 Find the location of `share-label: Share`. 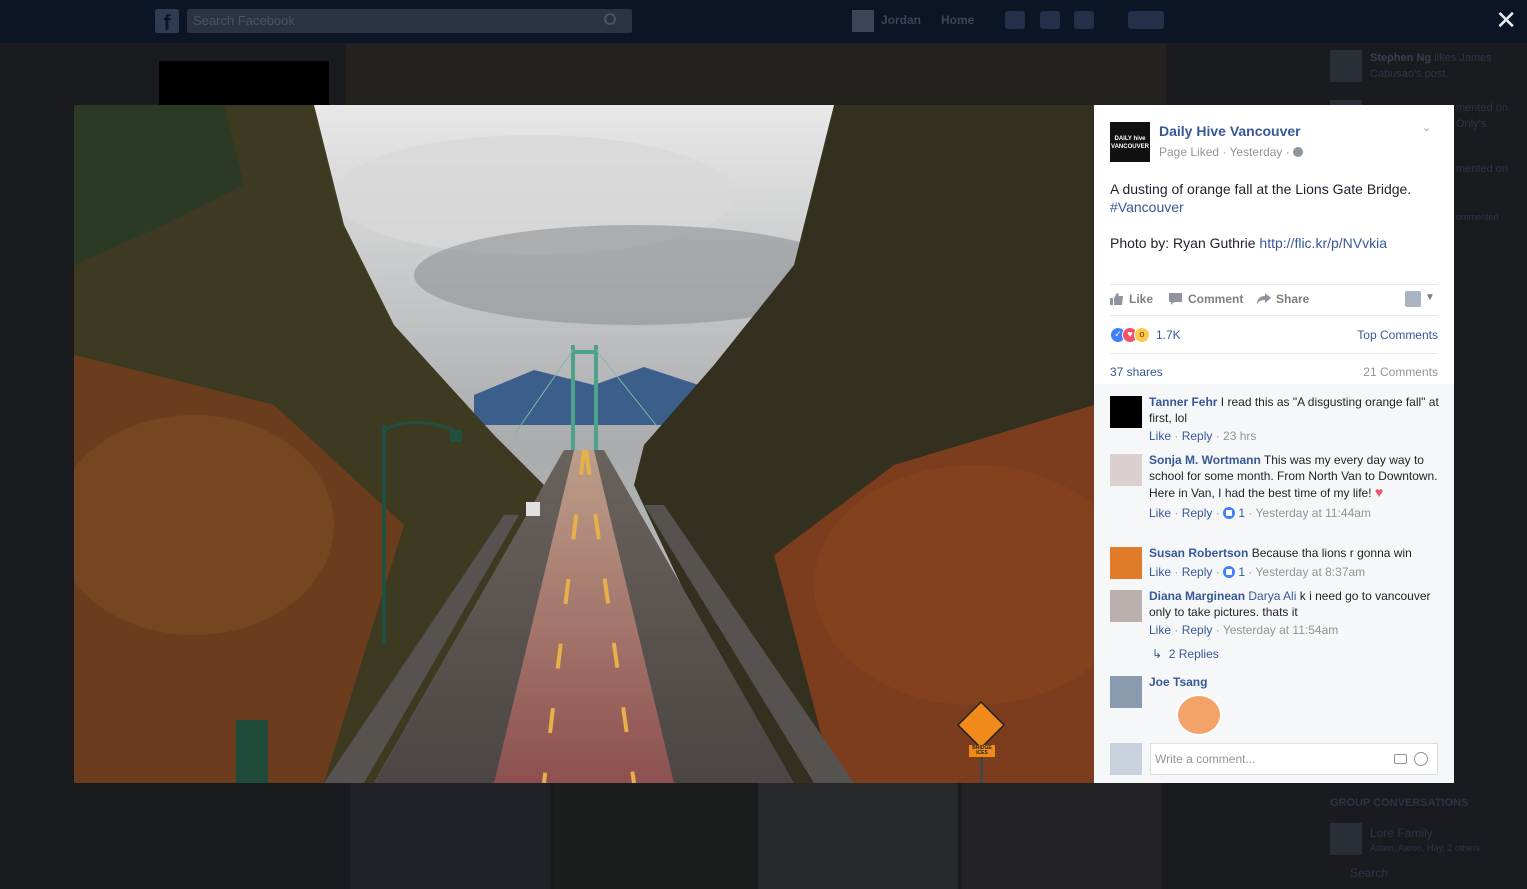

share-label: Share is located at coordinates (1293, 299).